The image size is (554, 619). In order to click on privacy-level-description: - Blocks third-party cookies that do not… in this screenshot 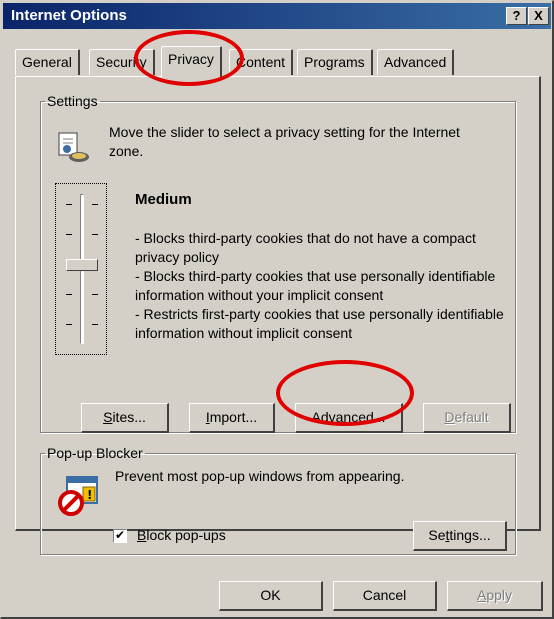, I will do `click(325, 286)`.